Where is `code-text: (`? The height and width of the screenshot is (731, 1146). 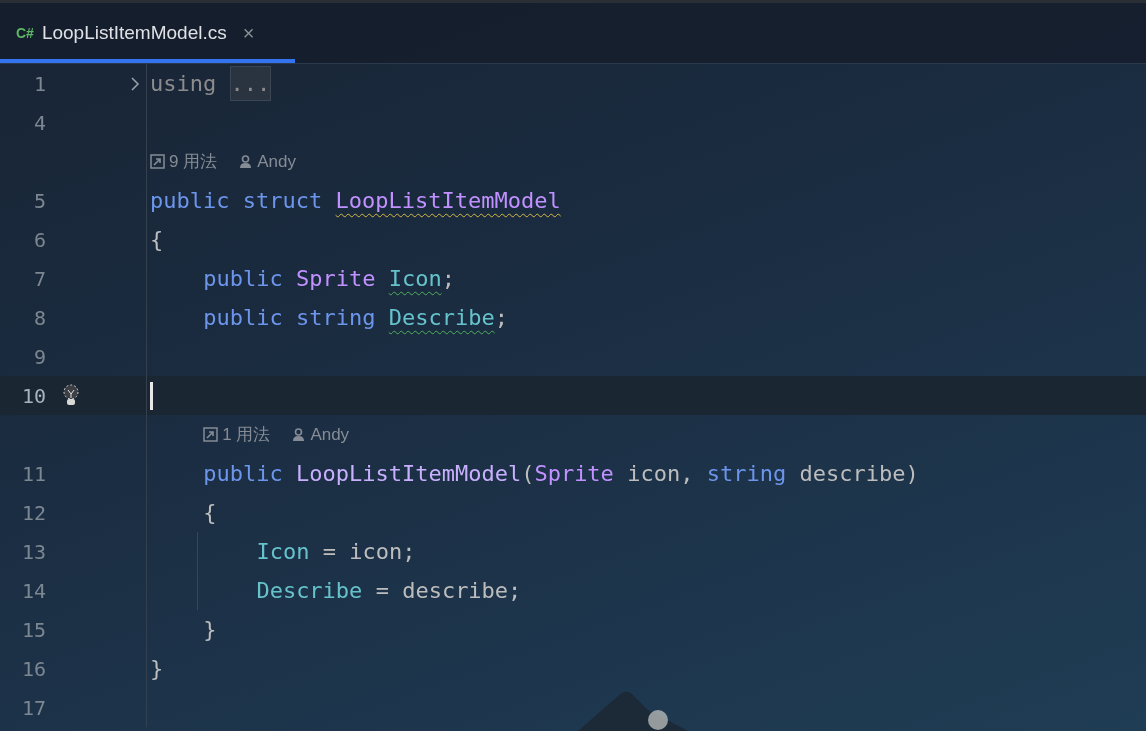 code-text: ( is located at coordinates (528, 474).